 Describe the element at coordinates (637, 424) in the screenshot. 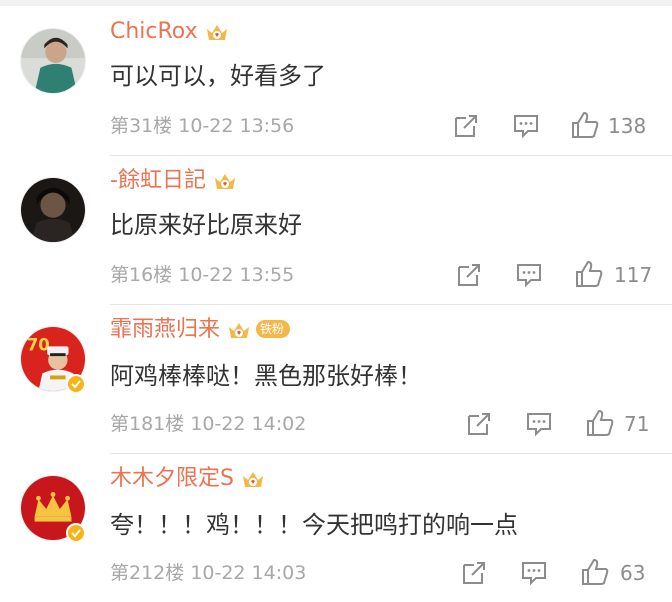

I see `like-count: 71` at that location.